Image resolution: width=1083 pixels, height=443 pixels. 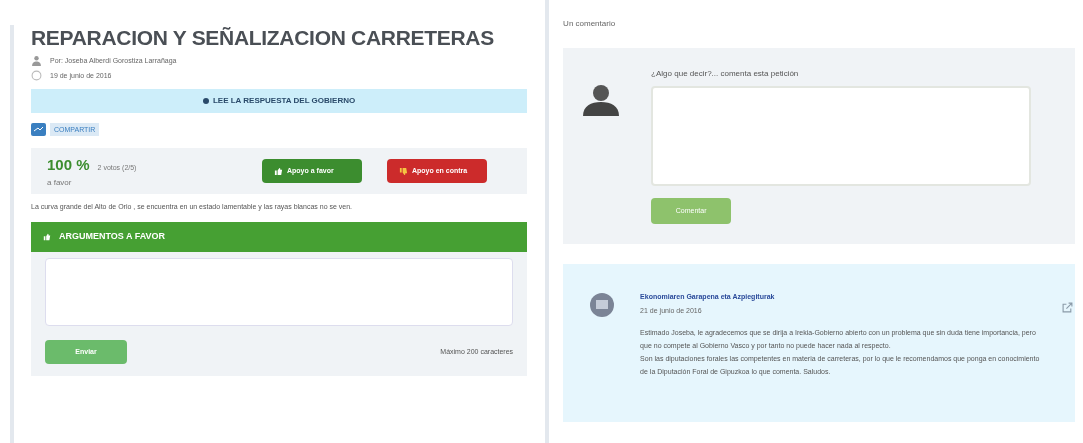 I want to click on external-link-icon, so click(x=1068, y=307).